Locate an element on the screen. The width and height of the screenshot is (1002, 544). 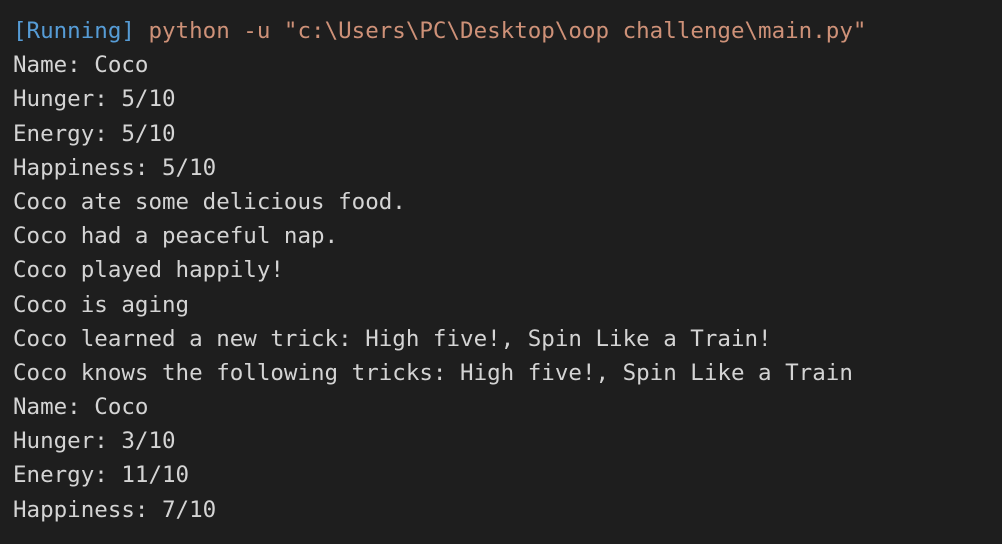
running-status-tag: [Running] is located at coordinates (74, 31).